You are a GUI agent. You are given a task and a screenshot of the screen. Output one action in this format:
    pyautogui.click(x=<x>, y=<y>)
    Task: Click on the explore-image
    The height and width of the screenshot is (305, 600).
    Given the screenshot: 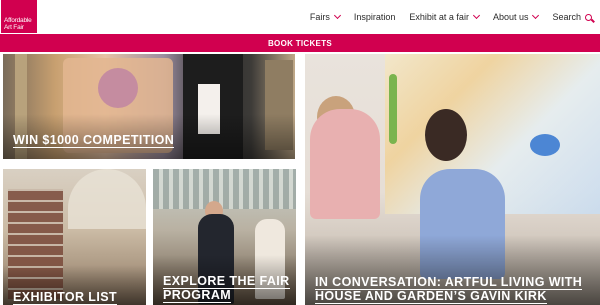 What is the action you would take?
    pyautogui.click(x=224, y=189)
    